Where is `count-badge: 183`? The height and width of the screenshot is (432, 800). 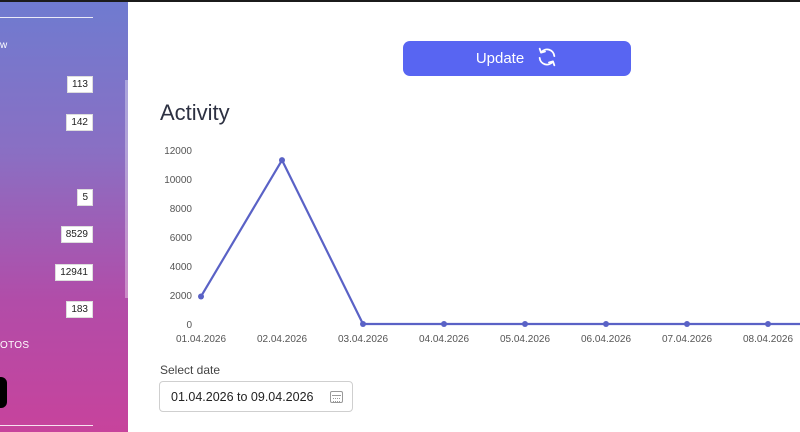 count-badge: 183 is located at coordinates (79, 309).